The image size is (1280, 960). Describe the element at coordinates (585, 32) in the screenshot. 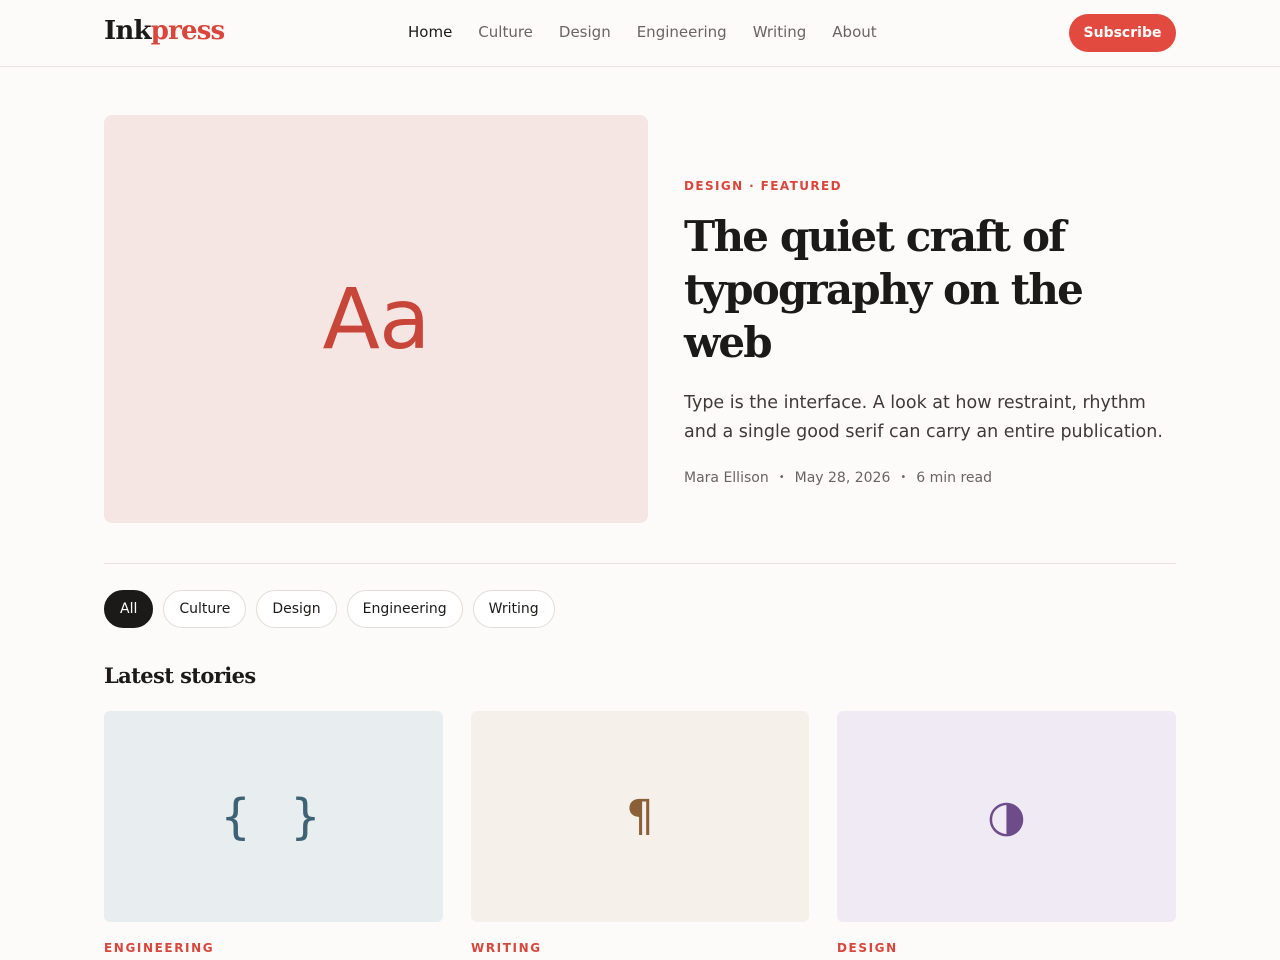

I see `nav-design: Design` at that location.